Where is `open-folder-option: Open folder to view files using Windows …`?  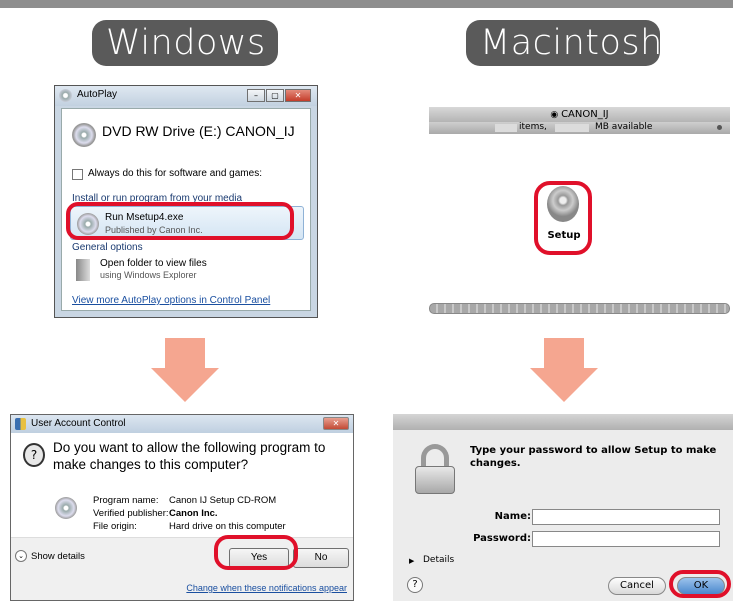
open-folder-option: Open folder to view files using Windows … is located at coordinates (187, 270).